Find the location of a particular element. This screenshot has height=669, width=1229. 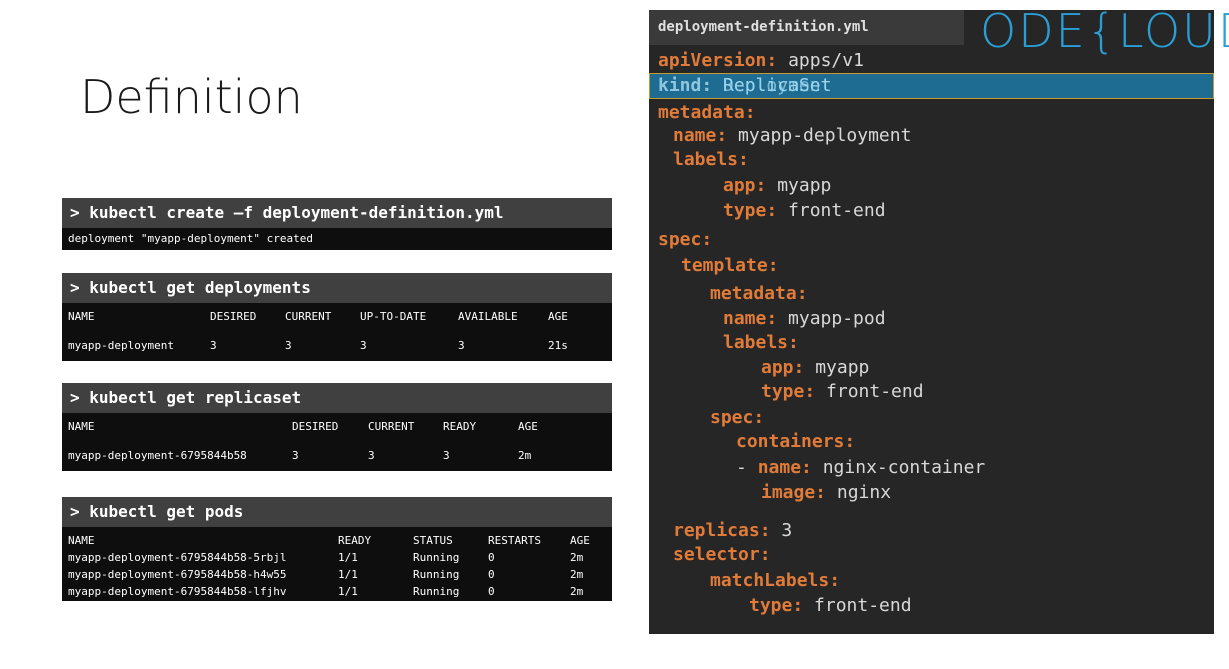

yaml-key: metadata: is located at coordinates (707, 112).